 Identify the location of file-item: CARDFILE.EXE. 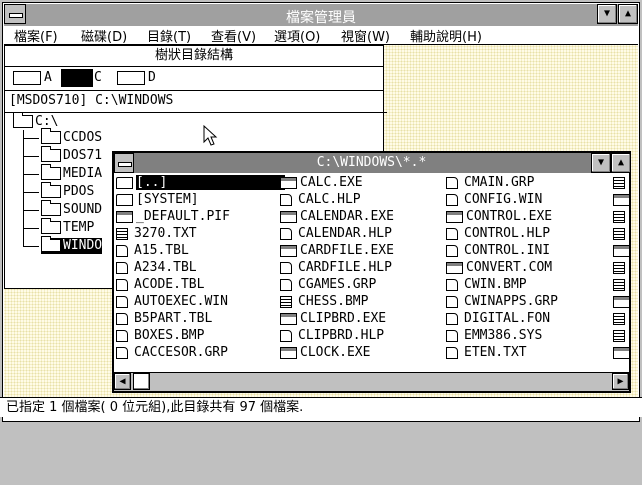
(337, 251).